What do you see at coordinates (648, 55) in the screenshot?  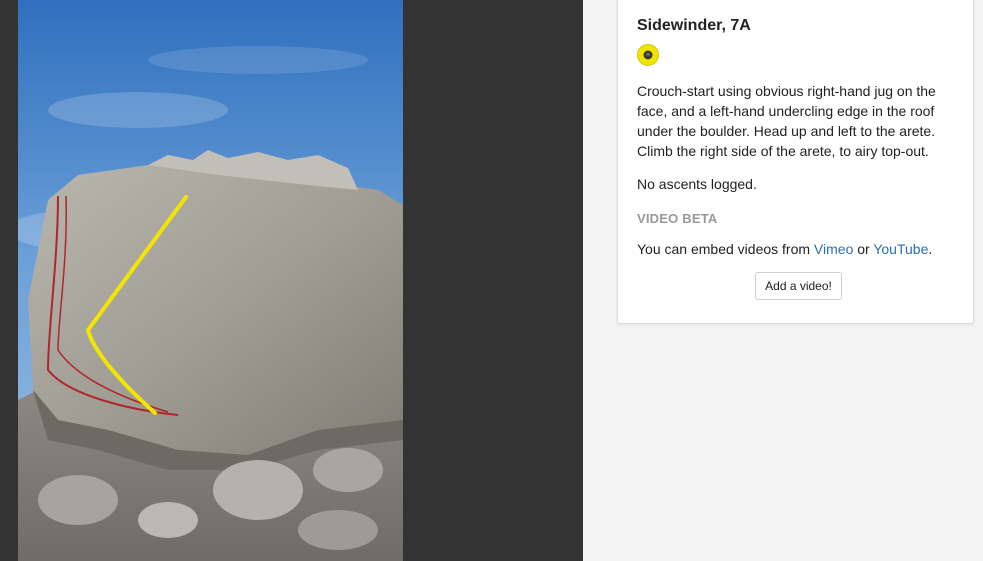 I see `grade-circle-icon` at bounding box center [648, 55].